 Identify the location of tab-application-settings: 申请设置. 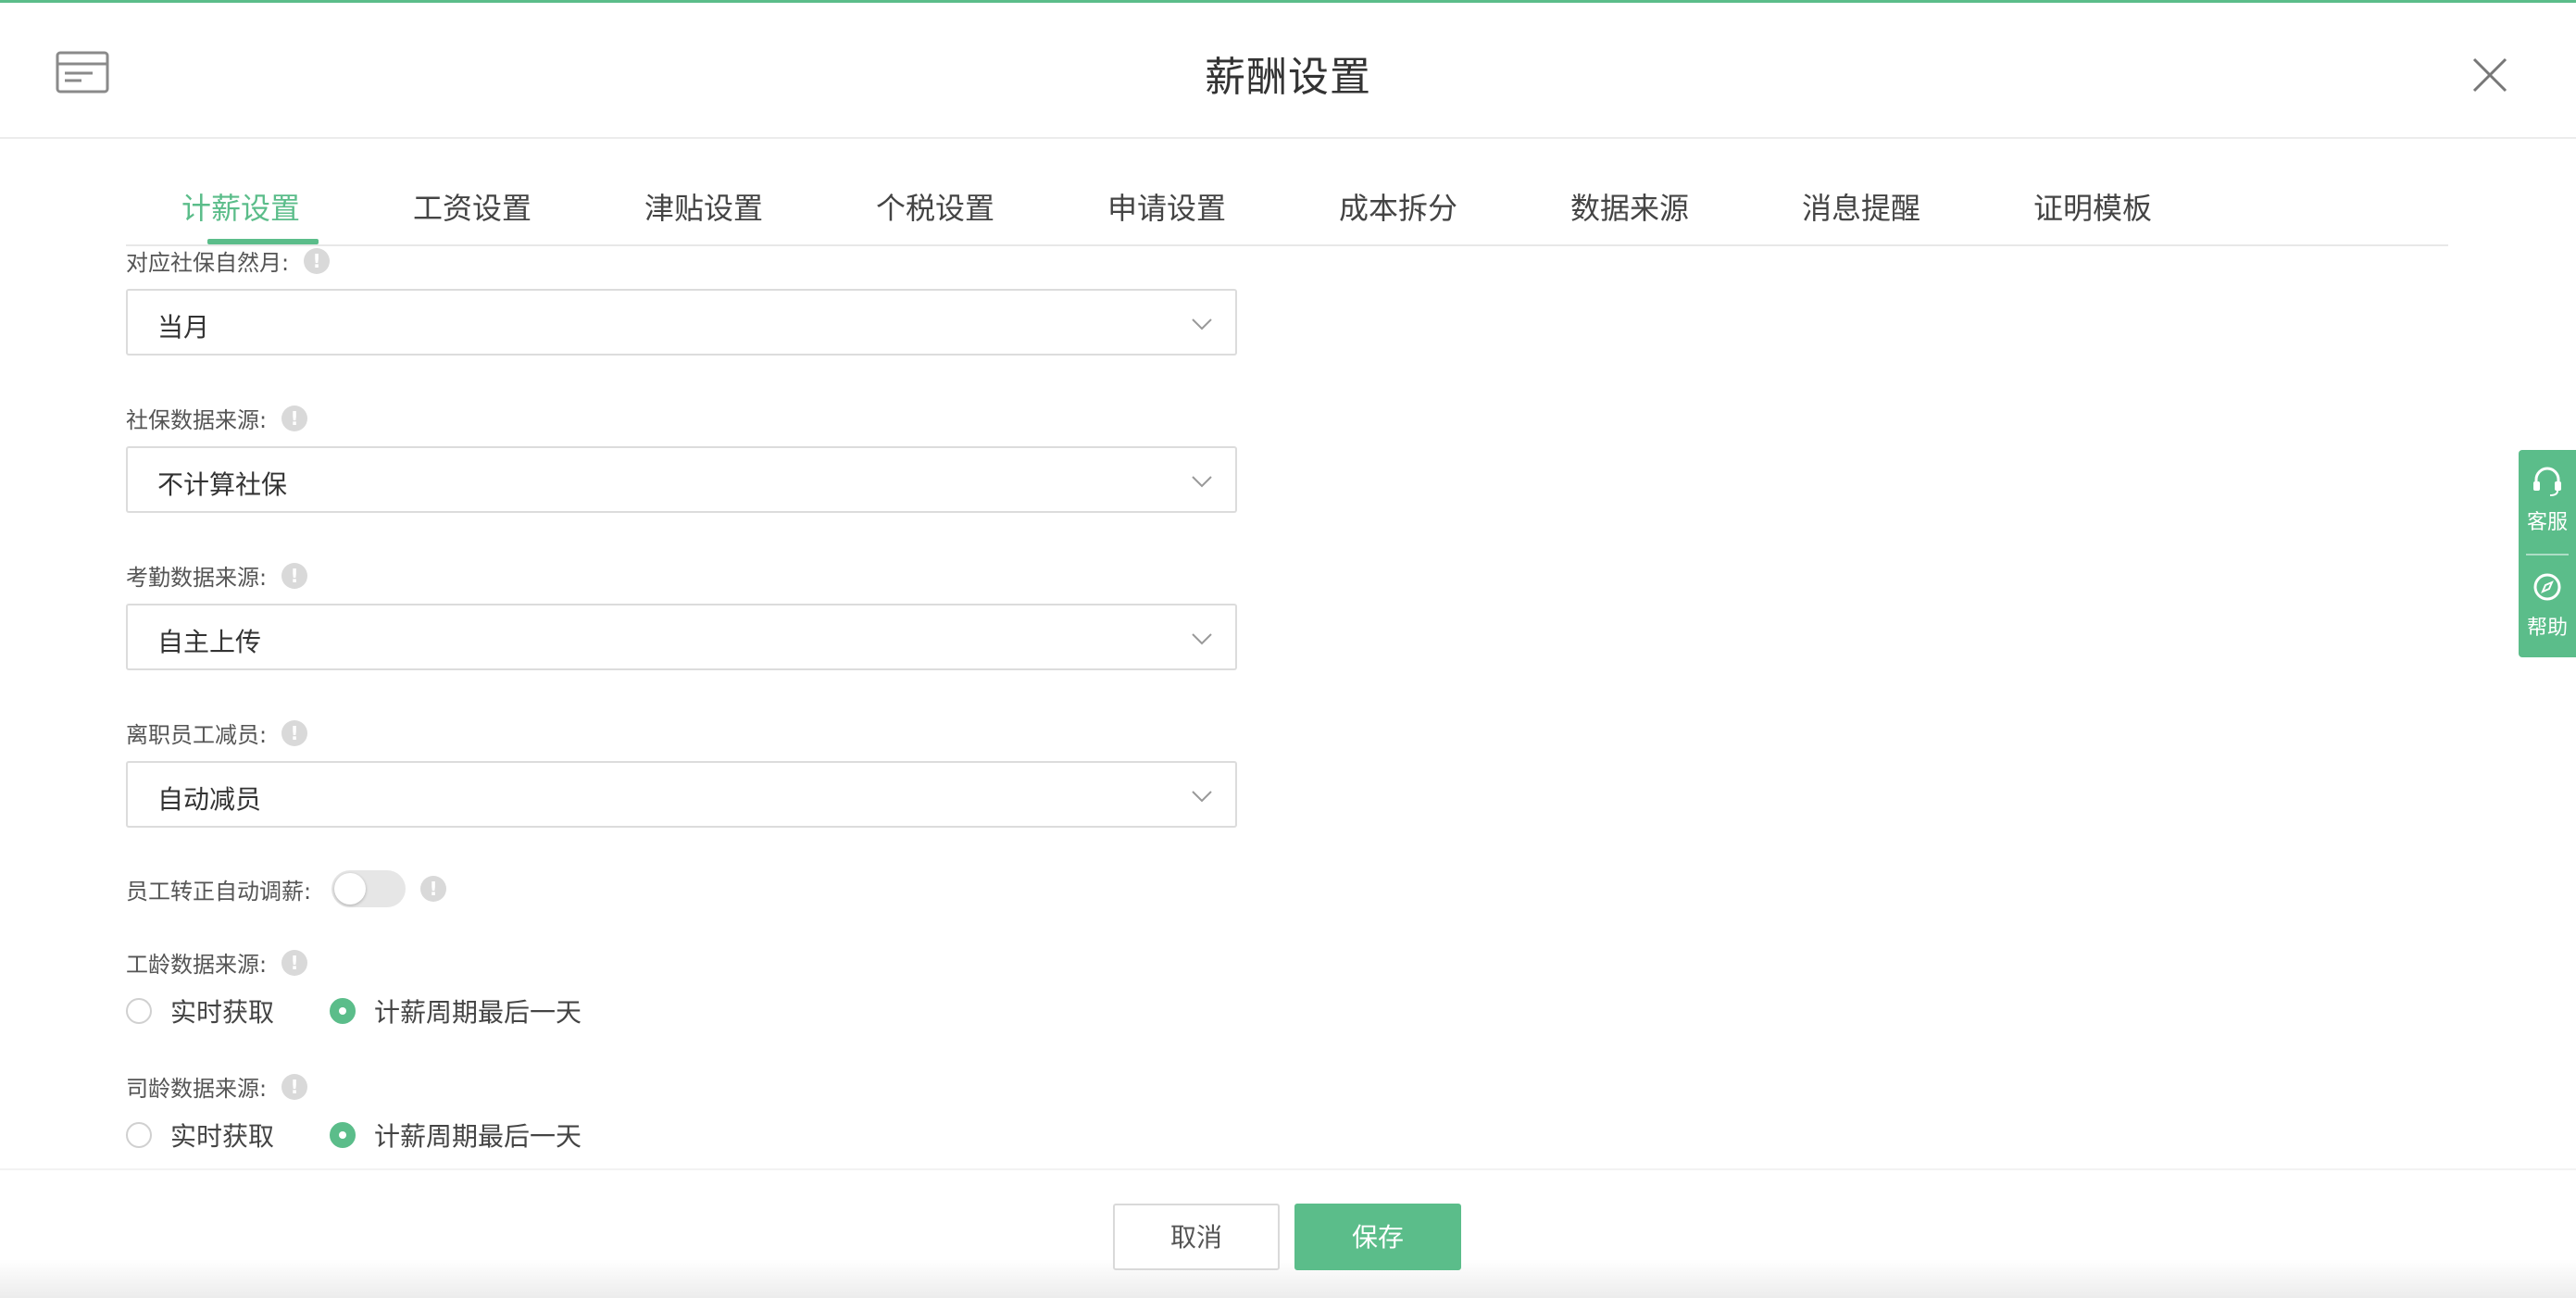
(1167, 206).